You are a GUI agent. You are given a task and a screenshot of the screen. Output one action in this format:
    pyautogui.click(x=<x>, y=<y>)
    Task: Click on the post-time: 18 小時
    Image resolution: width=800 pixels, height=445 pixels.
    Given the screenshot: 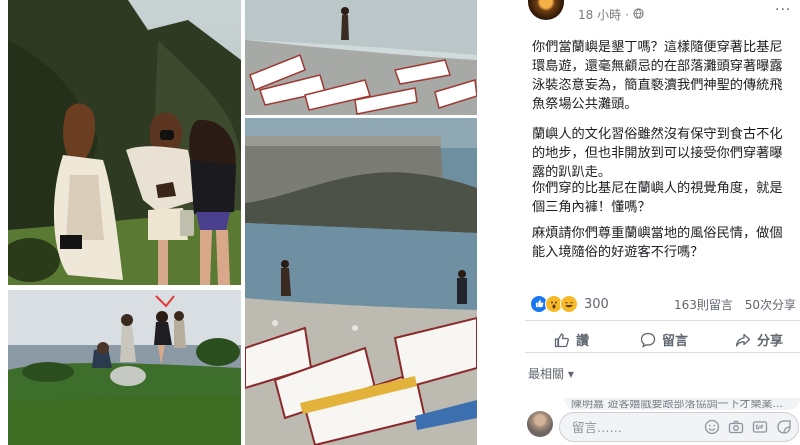 What is the action you would take?
    pyautogui.click(x=599, y=14)
    